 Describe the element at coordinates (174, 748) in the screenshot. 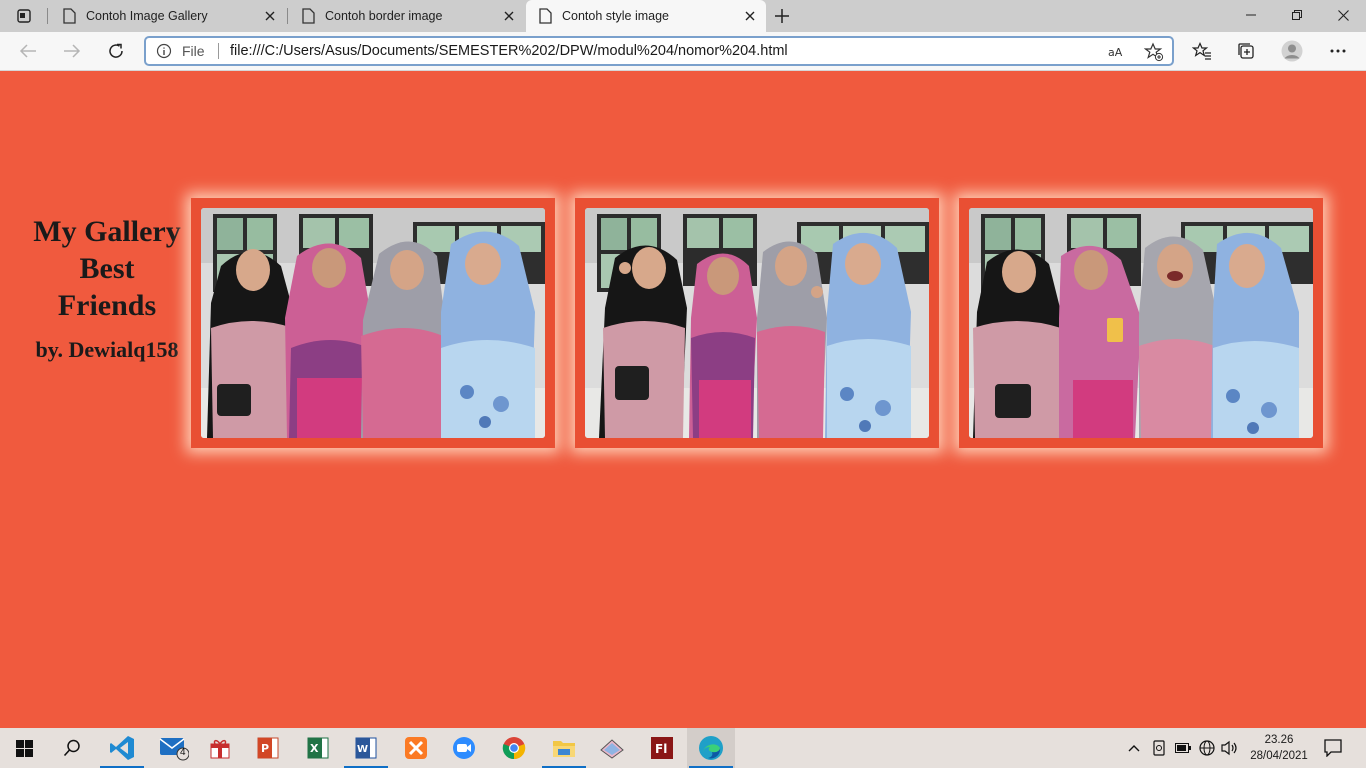

I see `taskbar-mail: 4` at that location.